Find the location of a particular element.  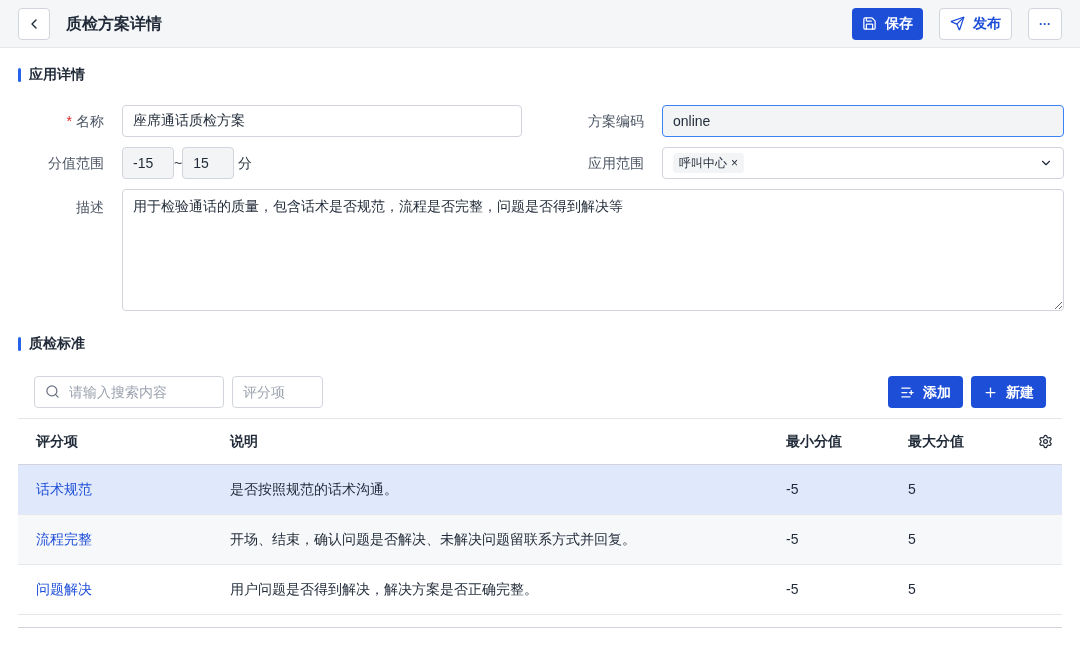

send-icon is located at coordinates (957, 23).